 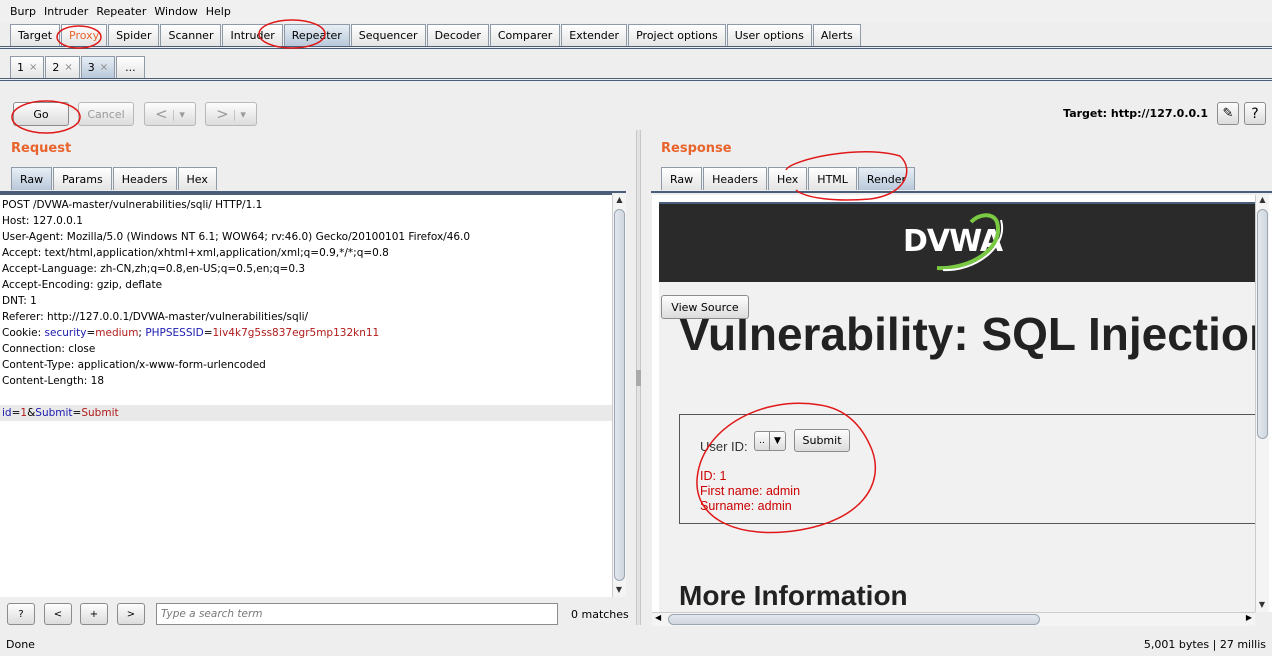 What do you see at coordinates (65, 333) in the screenshot?
I see `cookie-key: security` at bounding box center [65, 333].